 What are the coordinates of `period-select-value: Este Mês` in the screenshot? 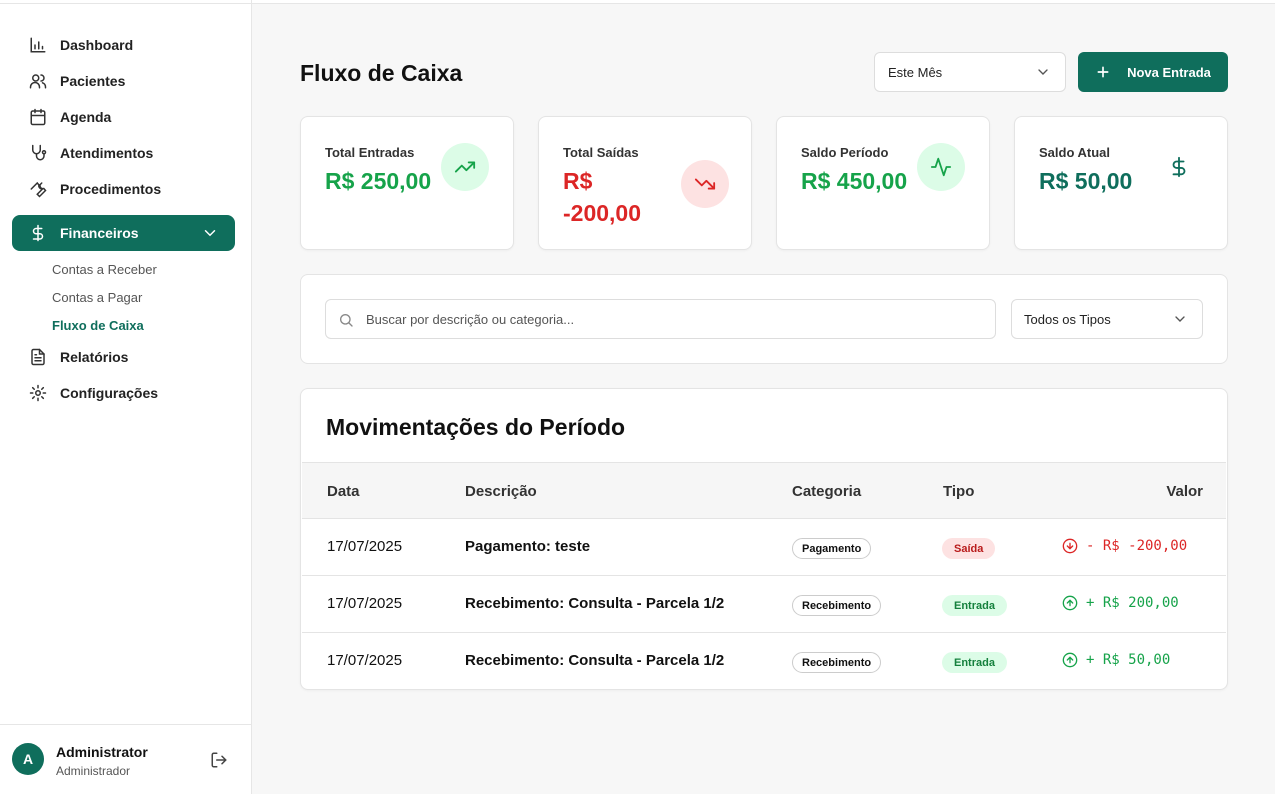 It's located at (915, 72).